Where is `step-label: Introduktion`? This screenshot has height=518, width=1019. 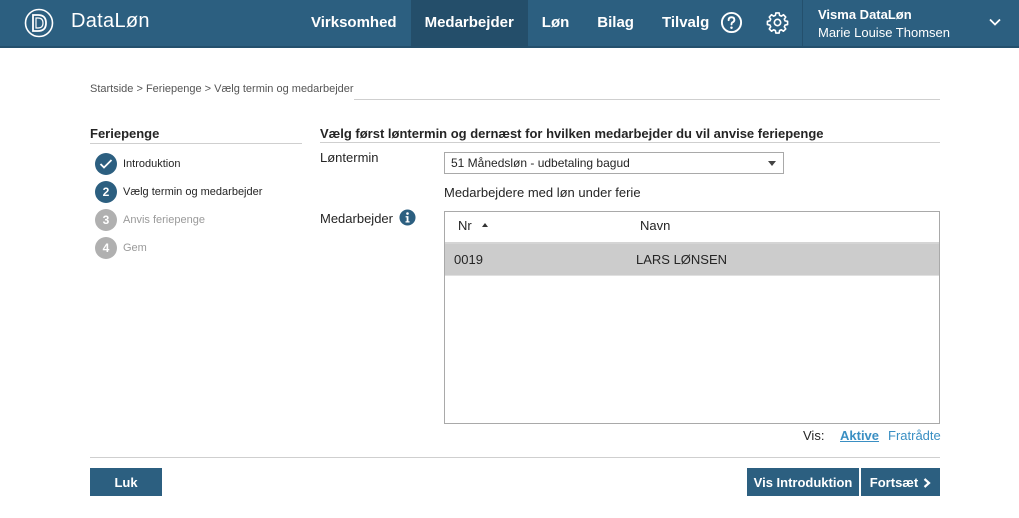 step-label: Introduktion is located at coordinates (152, 164).